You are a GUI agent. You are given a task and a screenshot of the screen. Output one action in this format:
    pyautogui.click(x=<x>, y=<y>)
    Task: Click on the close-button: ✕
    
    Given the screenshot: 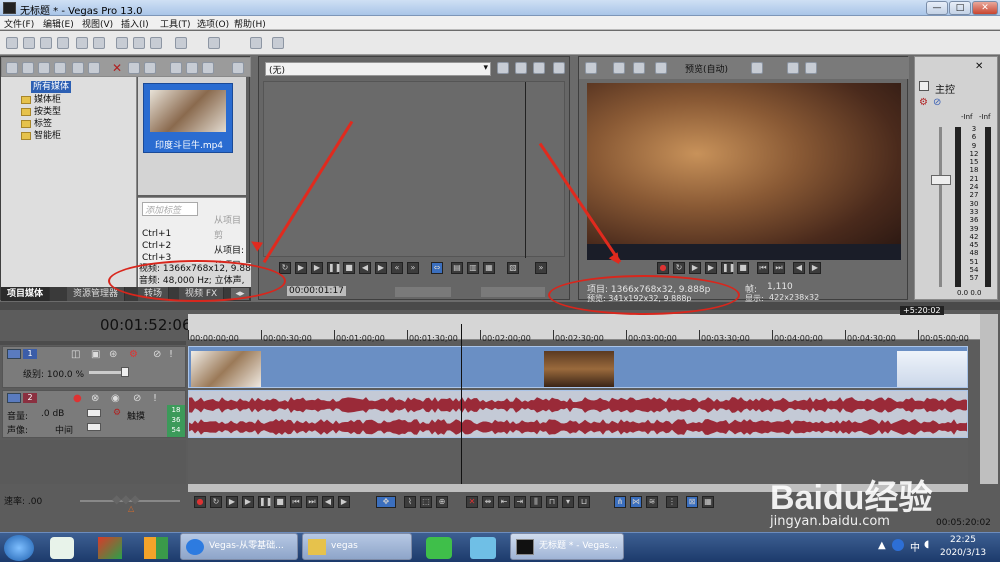 What is the action you would take?
    pyautogui.click(x=985, y=8)
    